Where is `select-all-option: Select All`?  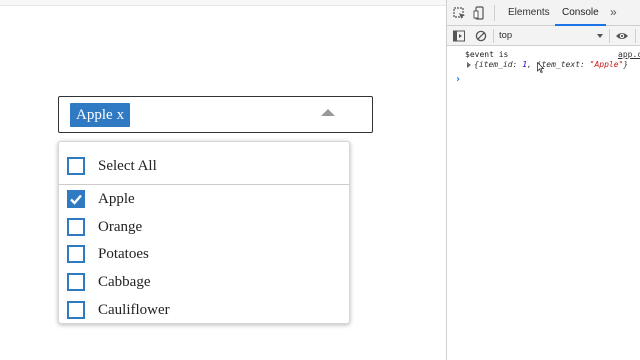
select-all-option: Select All is located at coordinates (112, 166).